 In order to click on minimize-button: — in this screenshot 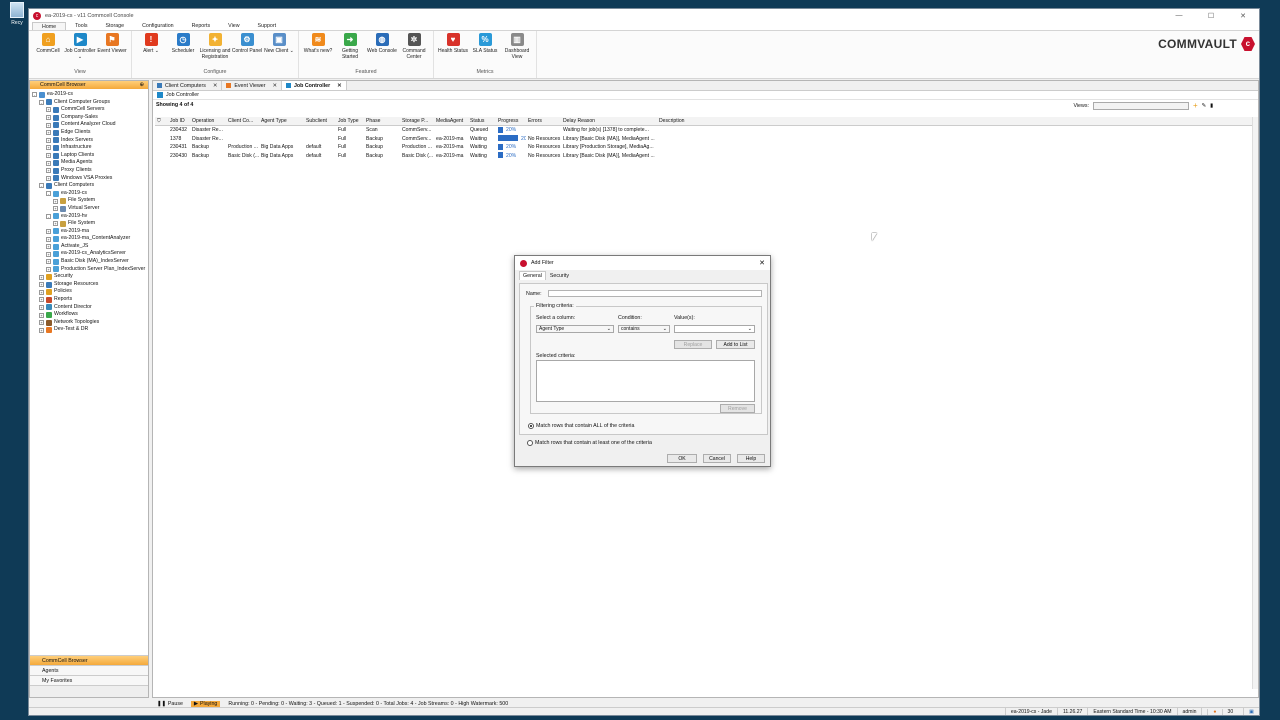, I will do `click(1179, 16)`.